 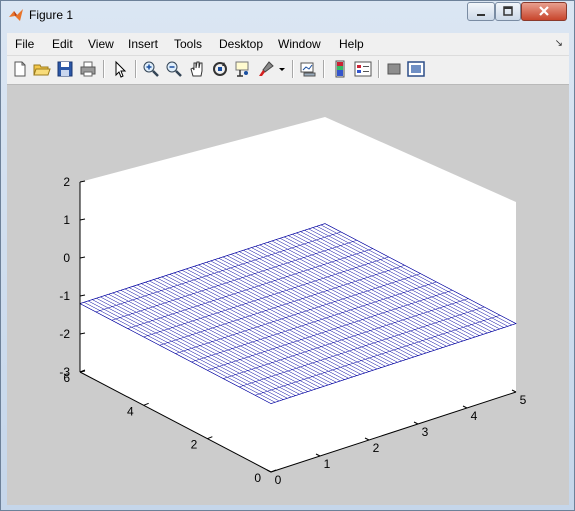 What do you see at coordinates (523, 400) in the screenshot?
I see `x-tick-label: 5` at bounding box center [523, 400].